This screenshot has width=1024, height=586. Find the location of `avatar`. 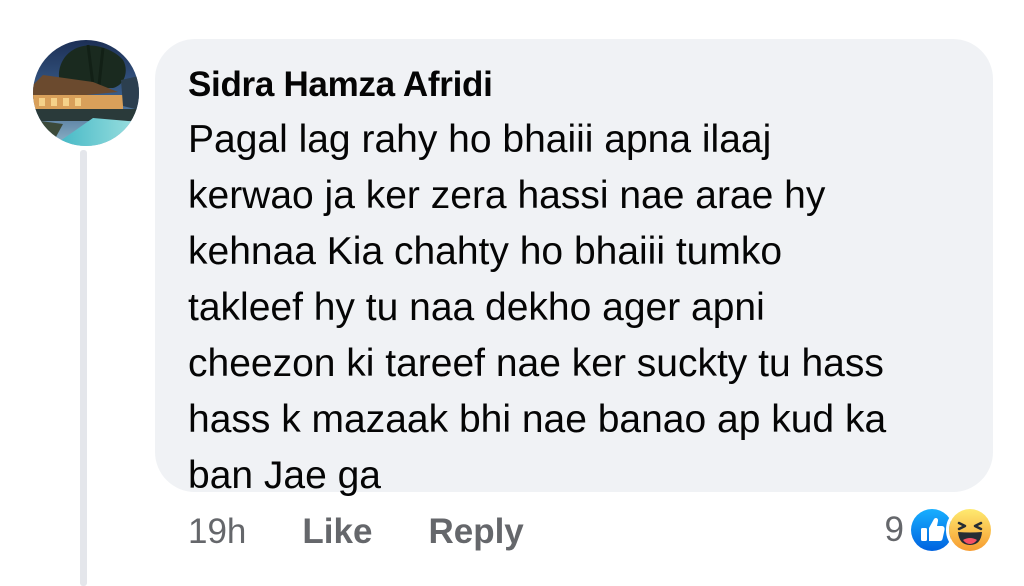

avatar is located at coordinates (86, 93).